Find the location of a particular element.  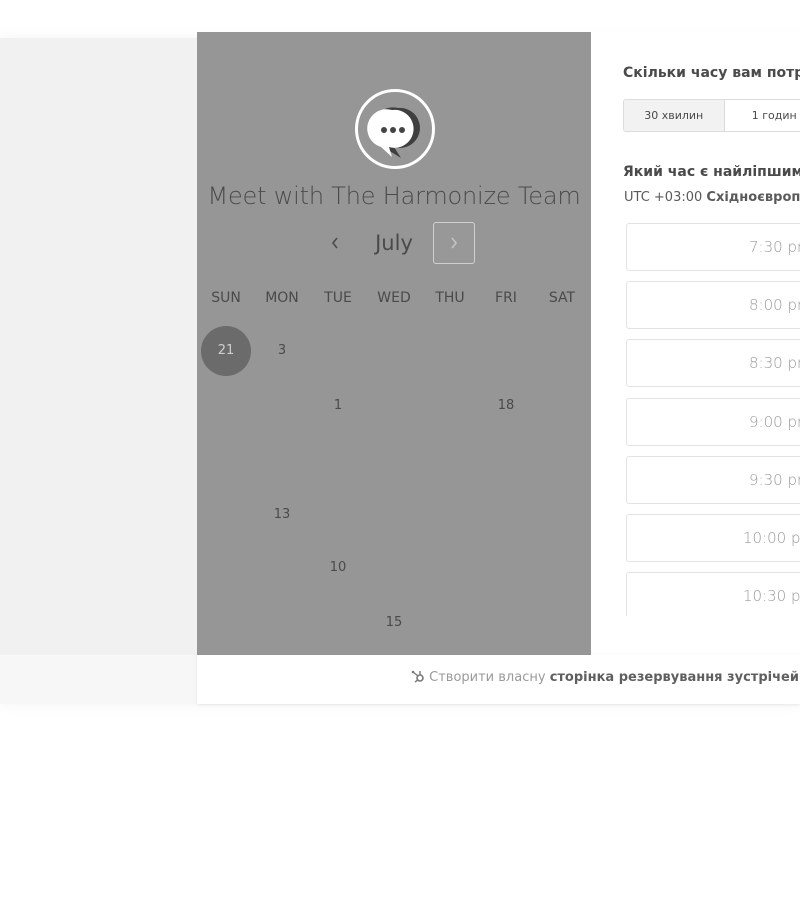

meeting-title: Meet with The Harmonize Team is located at coordinates (394, 196).